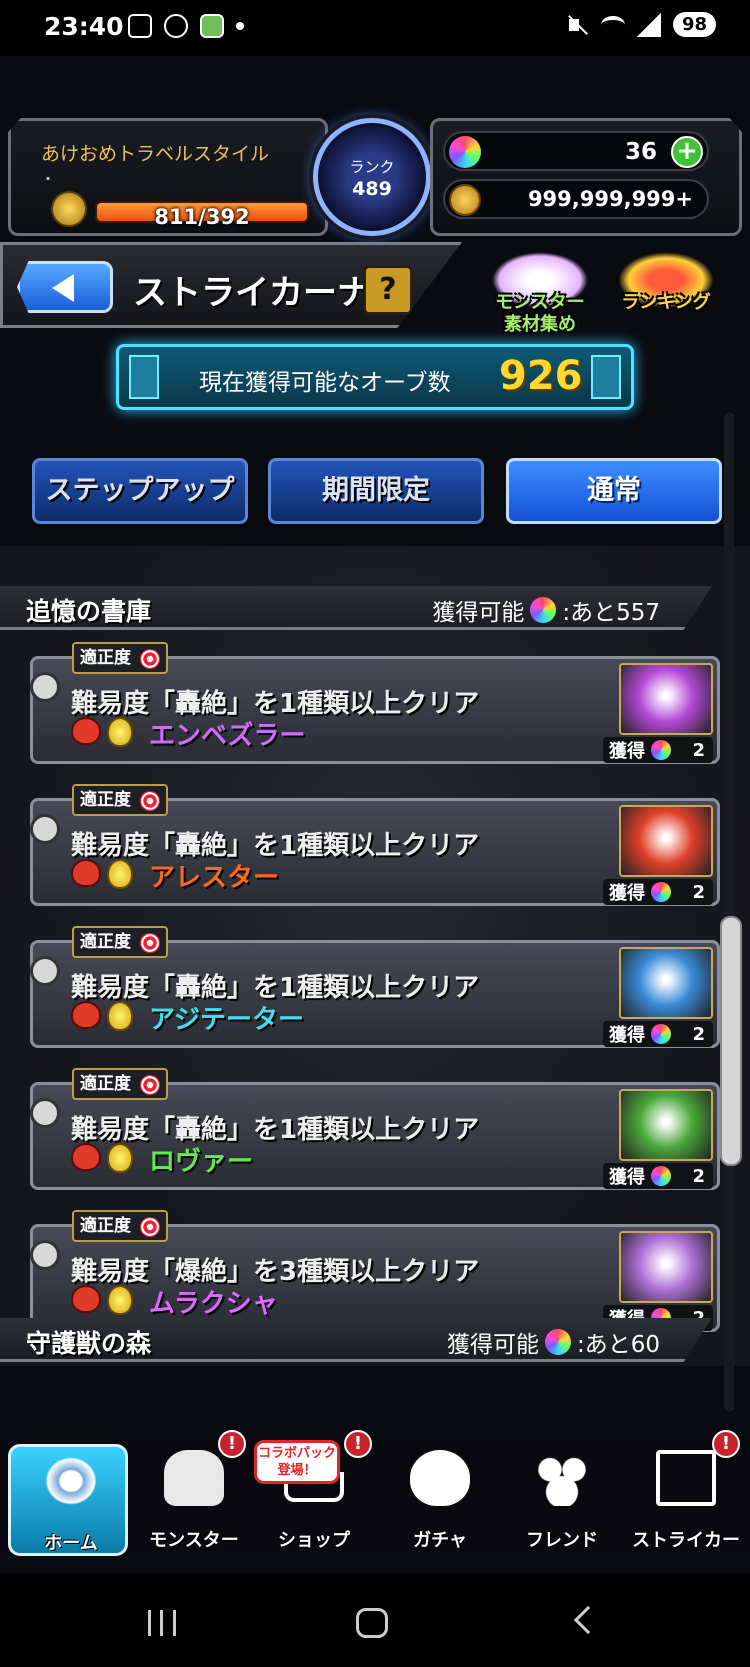  Describe the element at coordinates (576, 199) in the screenshot. I see `gold-counter: 999,999,999+` at that location.